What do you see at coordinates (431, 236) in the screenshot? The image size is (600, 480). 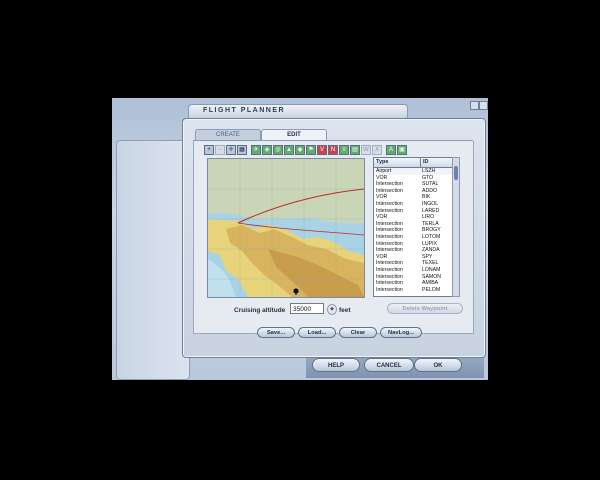 I see `waypoint-id: LOTOM` at bounding box center [431, 236].